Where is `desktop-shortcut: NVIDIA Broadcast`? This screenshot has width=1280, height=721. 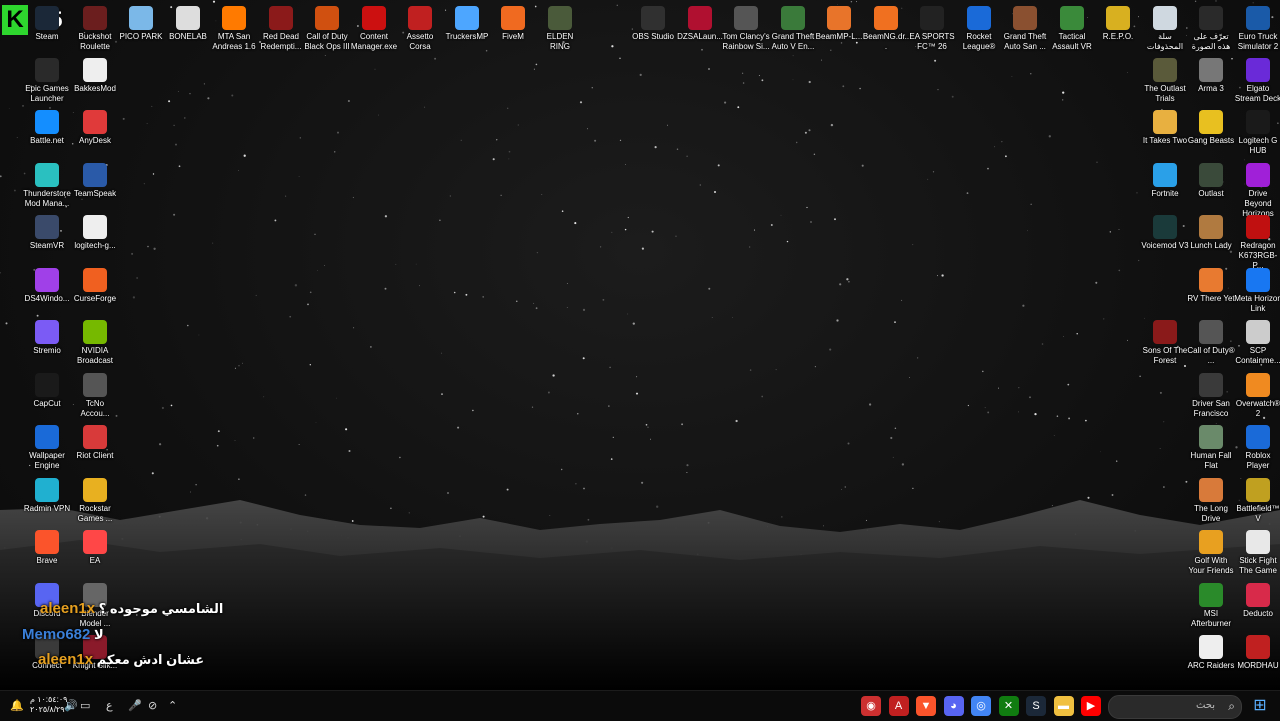
desktop-shortcut: NVIDIA Broadcast is located at coordinates (95, 342).